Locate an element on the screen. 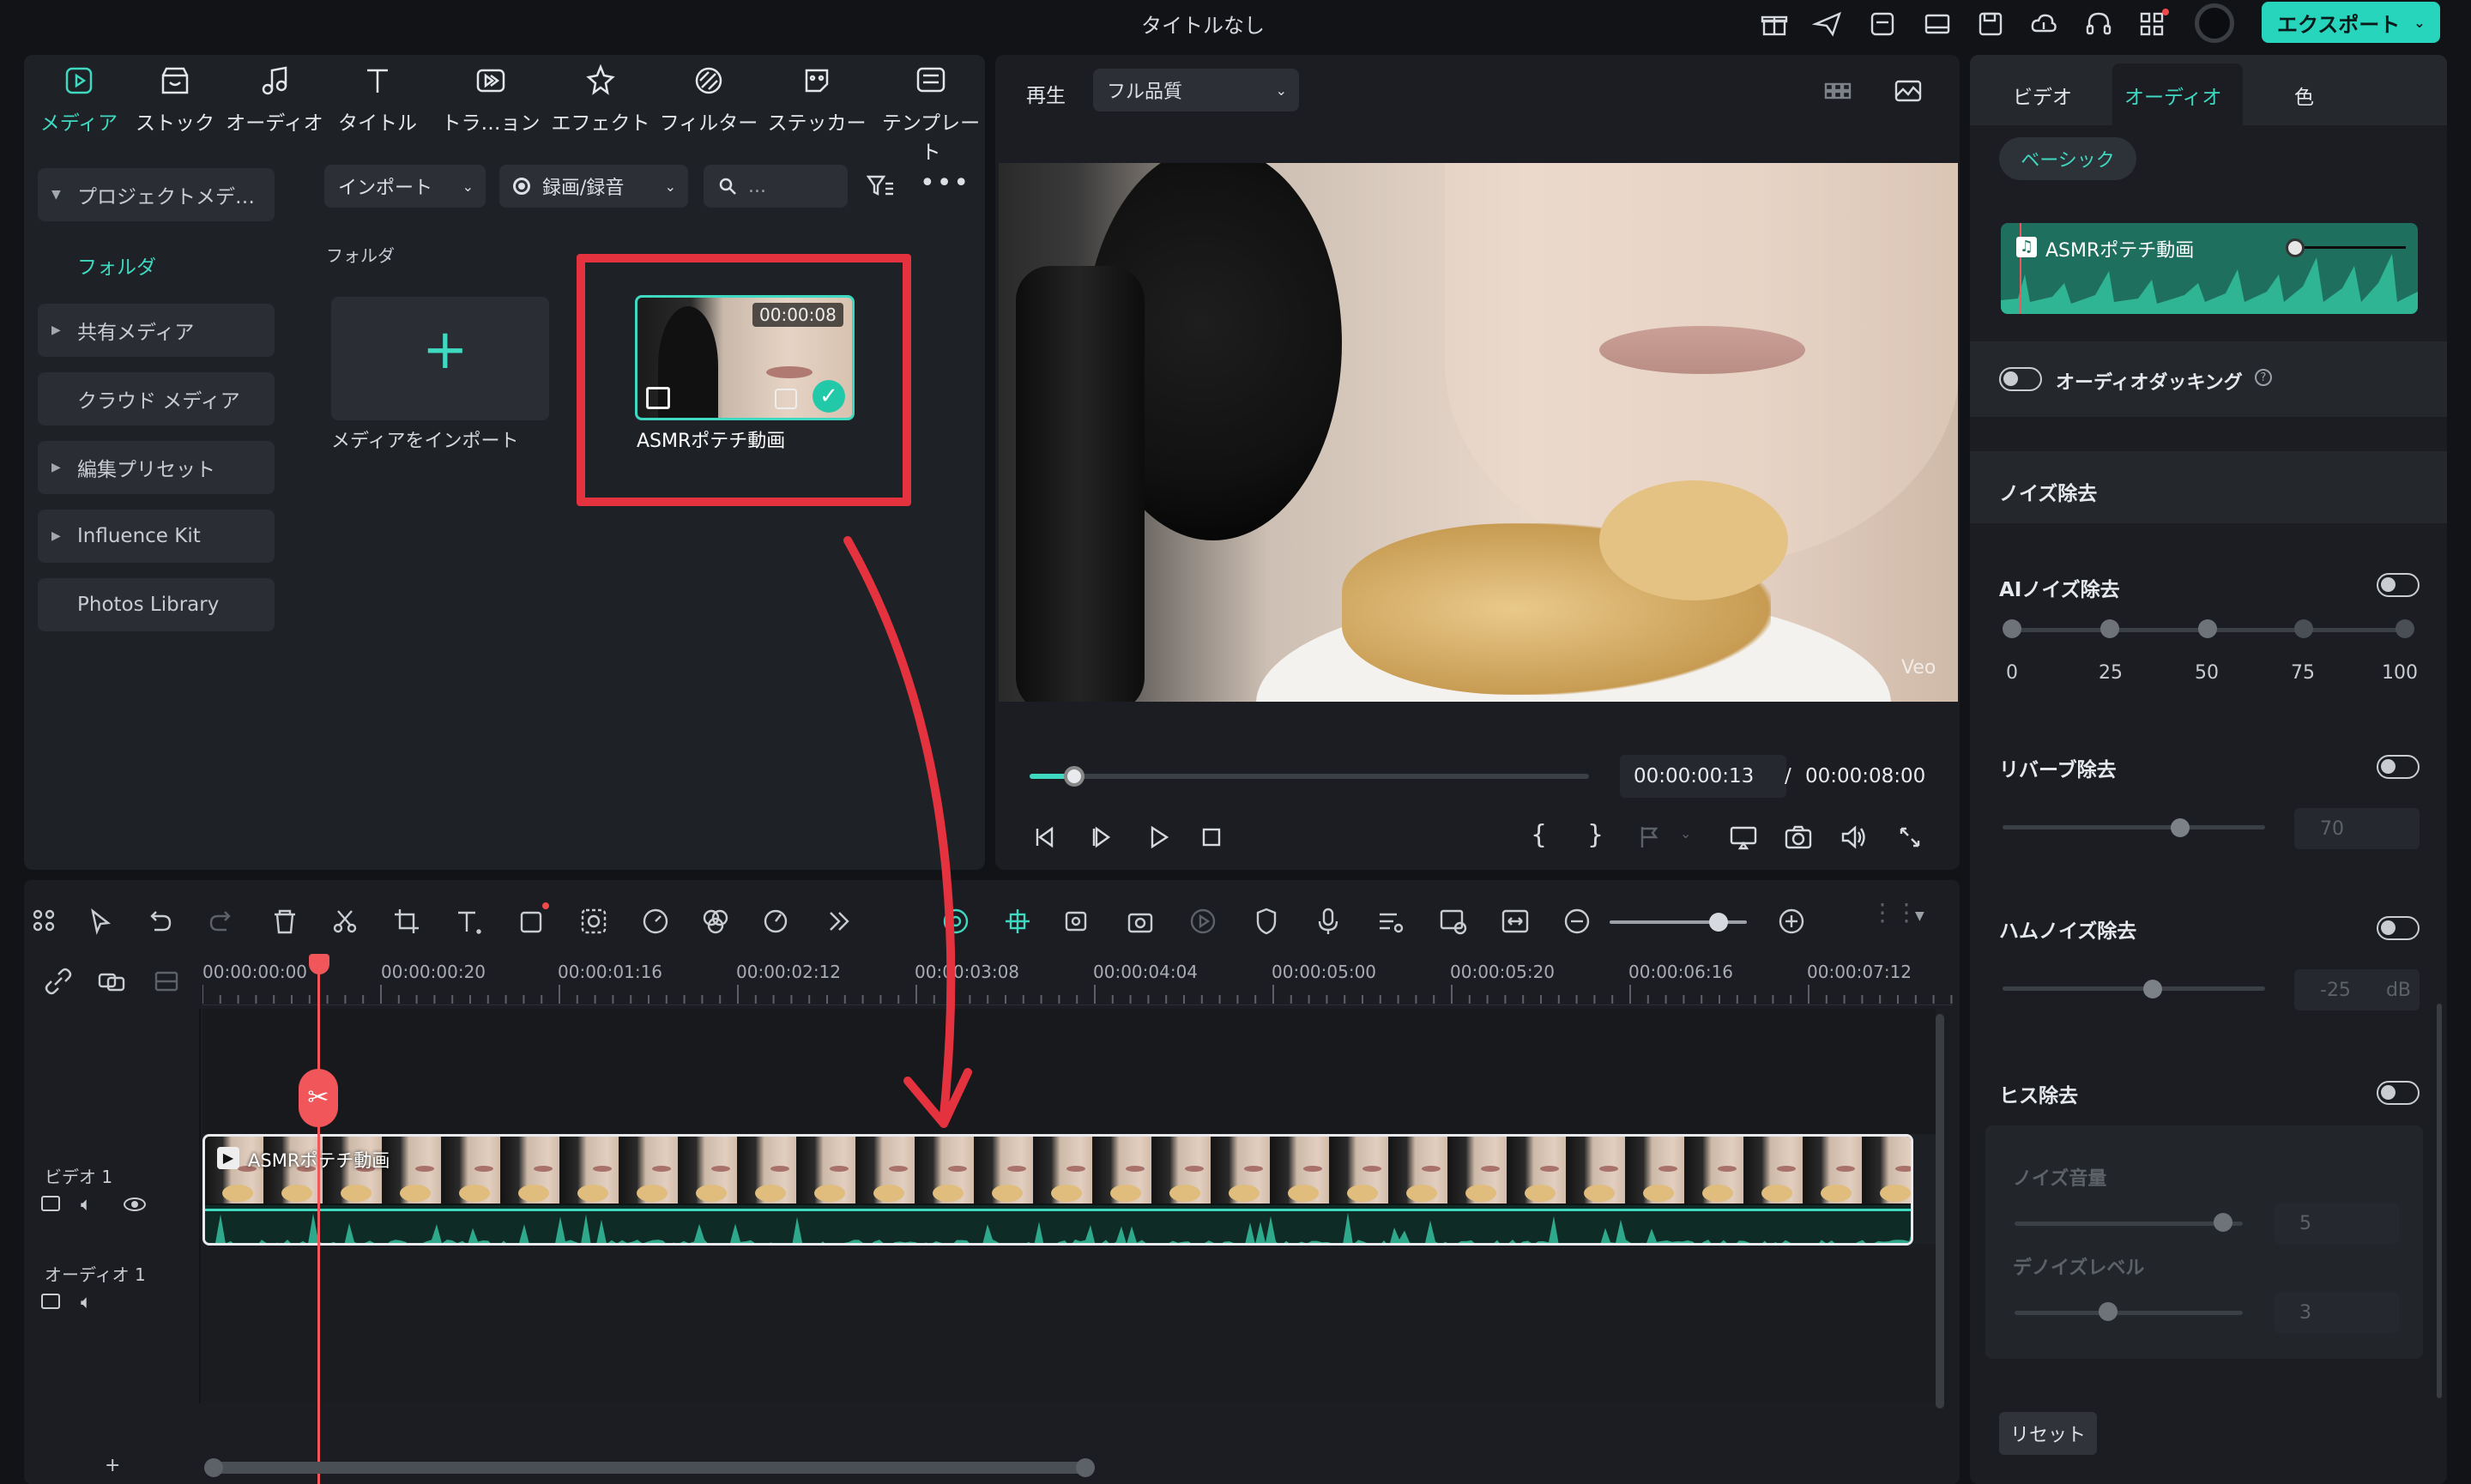 This screenshot has height=1484, width=2471. sidebar-item-influence-kit: ▶ Influence Kit is located at coordinates (156, 536).